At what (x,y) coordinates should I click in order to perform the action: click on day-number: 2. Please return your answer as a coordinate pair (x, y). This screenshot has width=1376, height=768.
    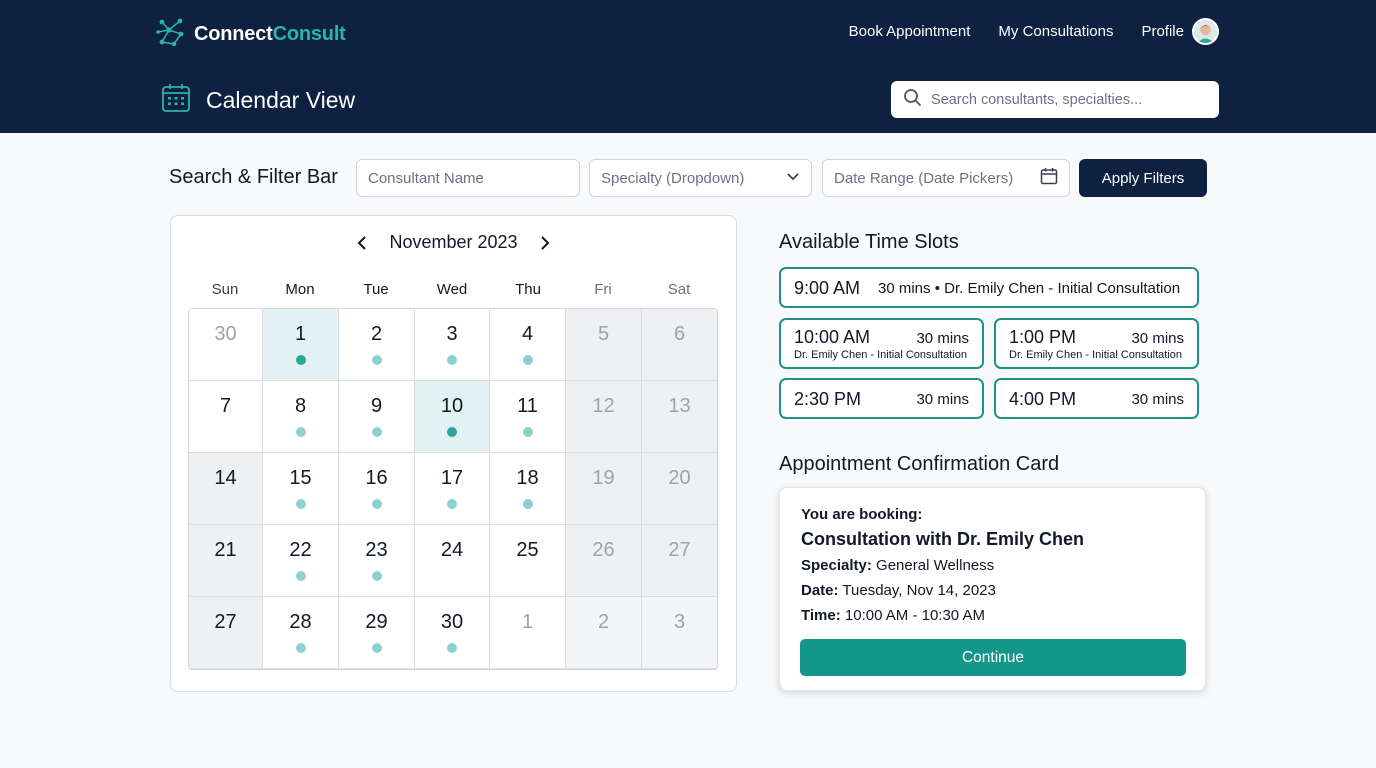
    Looking at the image, I should click on (603, 622).